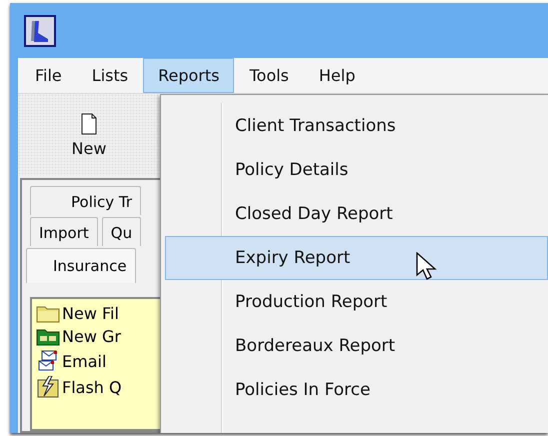 The height and width of the screenshot is (436, 548). What do you see at coordinates (98, 313) in the screenshot?
I see `task-item: New Fil` at bounding box center [98, 313].